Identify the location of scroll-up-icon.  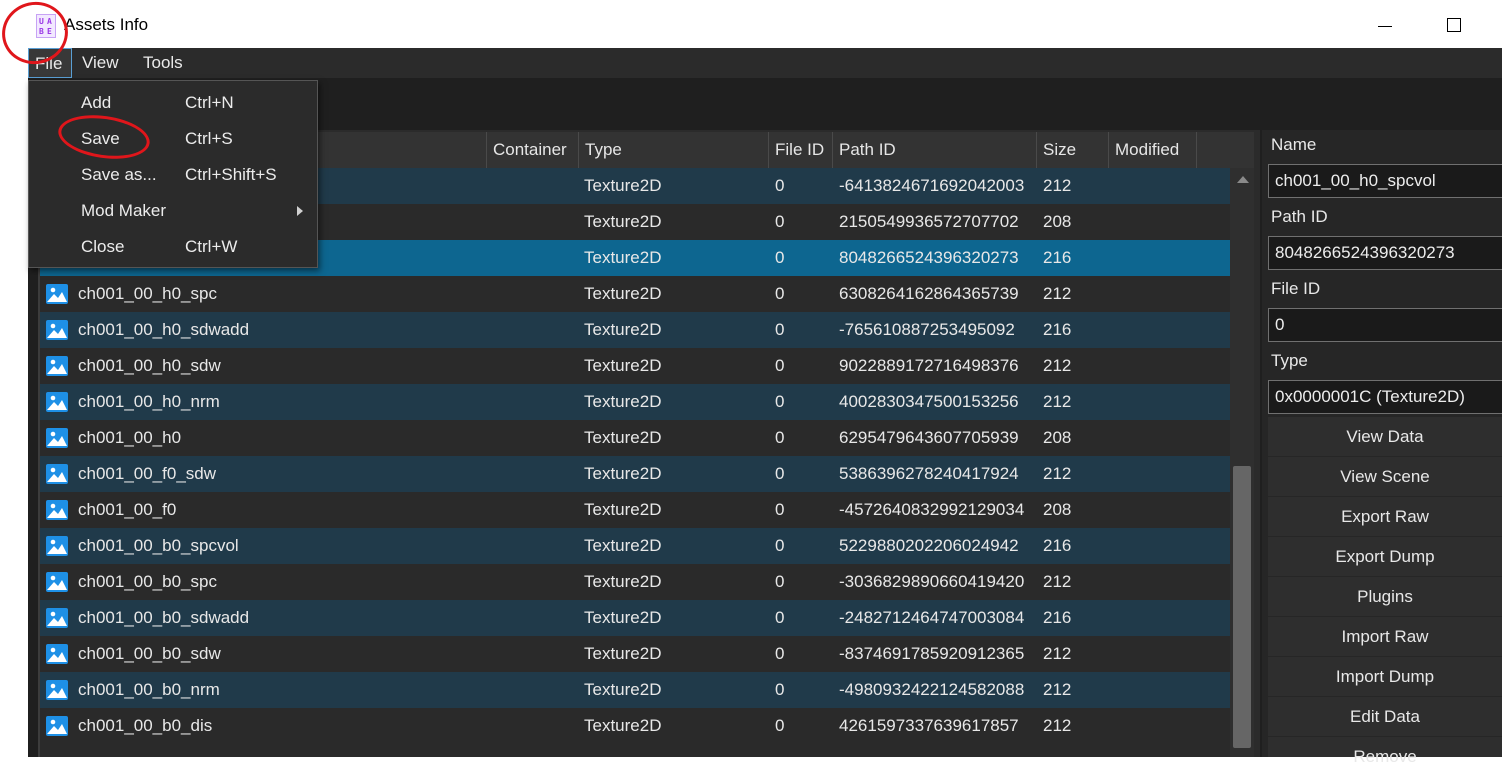
(1243, 179).